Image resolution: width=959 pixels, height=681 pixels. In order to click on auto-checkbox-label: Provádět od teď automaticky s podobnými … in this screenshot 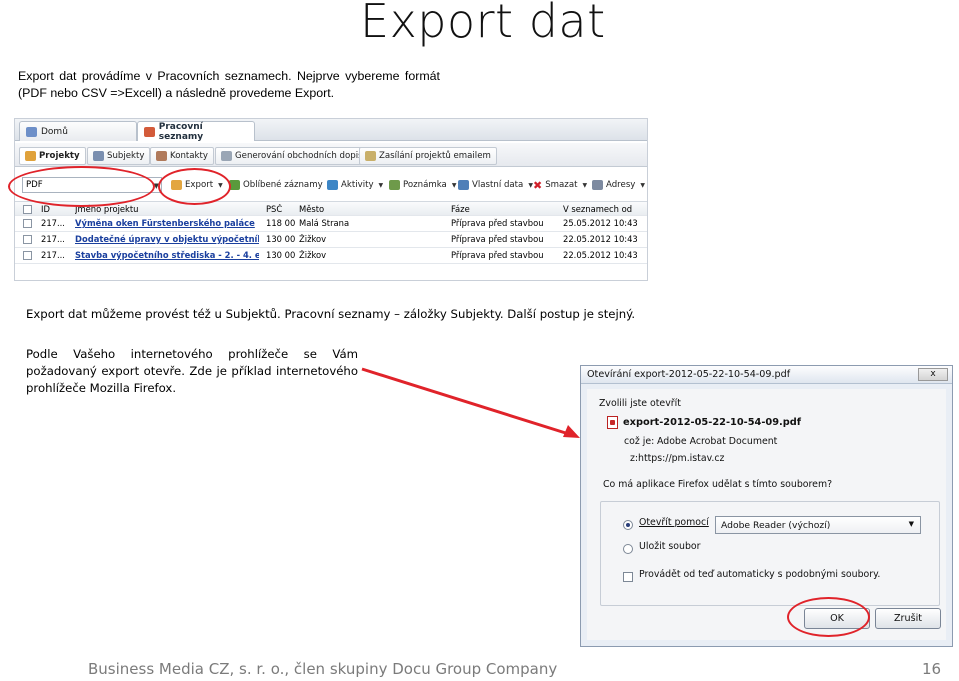, I will do `click(760, 574)`.